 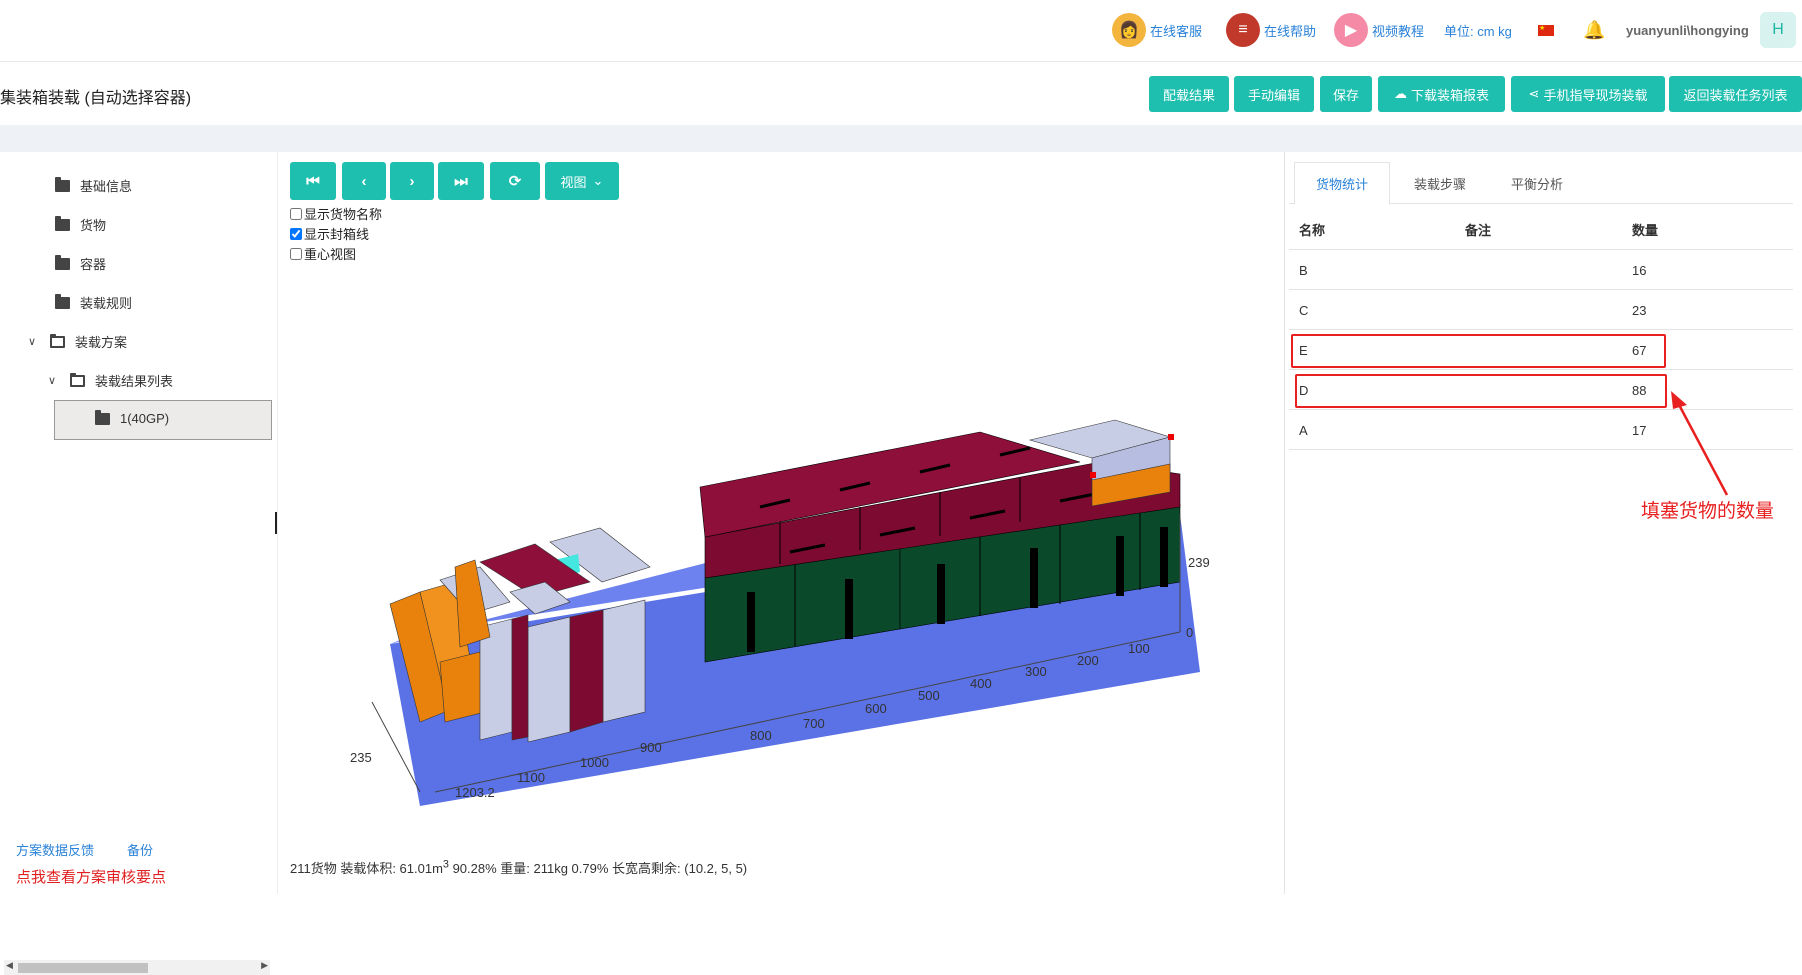 I want to click on sidebar-item-cargo: 货物, so click(x=80, y=224).